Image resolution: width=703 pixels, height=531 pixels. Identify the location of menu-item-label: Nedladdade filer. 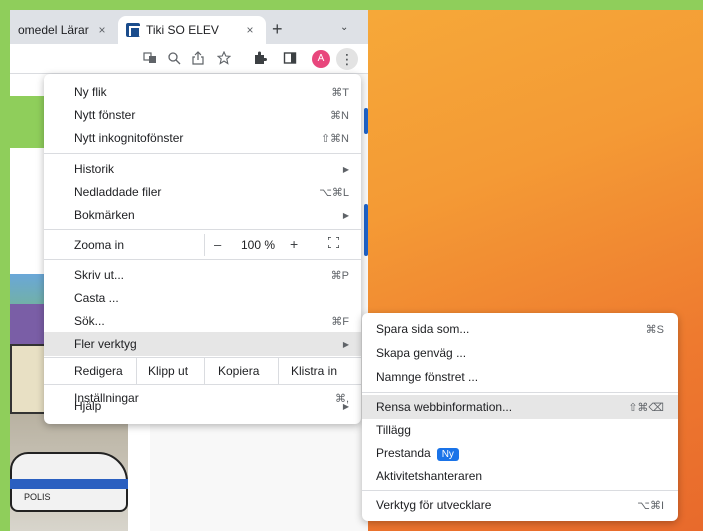
(118, 192).